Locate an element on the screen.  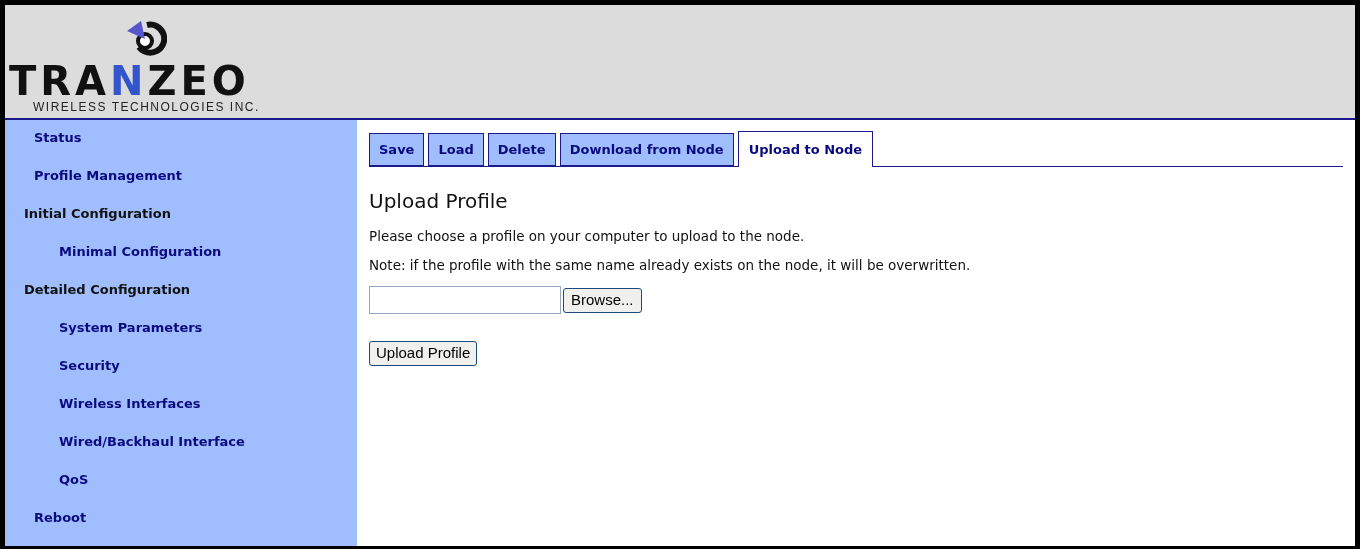
sidebar-link: Profile Management is located at coordinates (93, 185).